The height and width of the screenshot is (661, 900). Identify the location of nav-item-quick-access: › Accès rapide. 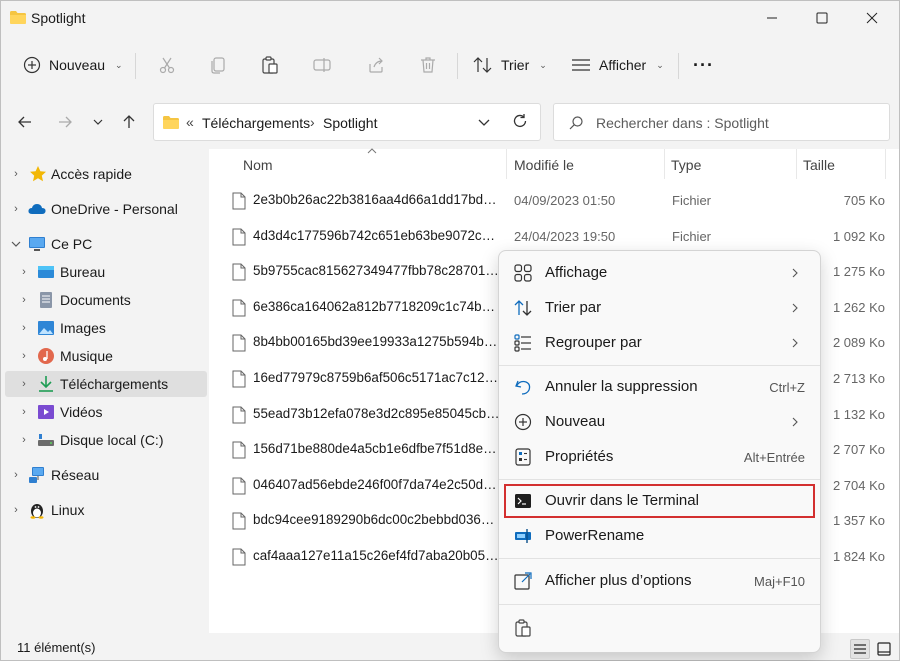
(106, 174).